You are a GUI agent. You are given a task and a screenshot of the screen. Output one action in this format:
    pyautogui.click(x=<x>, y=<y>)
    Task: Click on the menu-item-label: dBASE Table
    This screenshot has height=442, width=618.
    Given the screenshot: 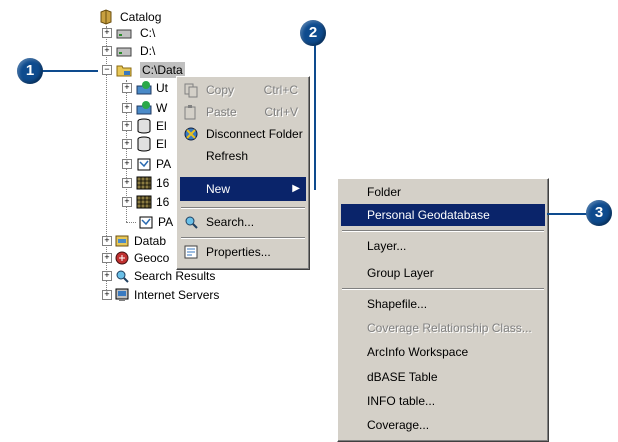 What is the action you would take?
    pyautogui.click(x=402, y=377)
    